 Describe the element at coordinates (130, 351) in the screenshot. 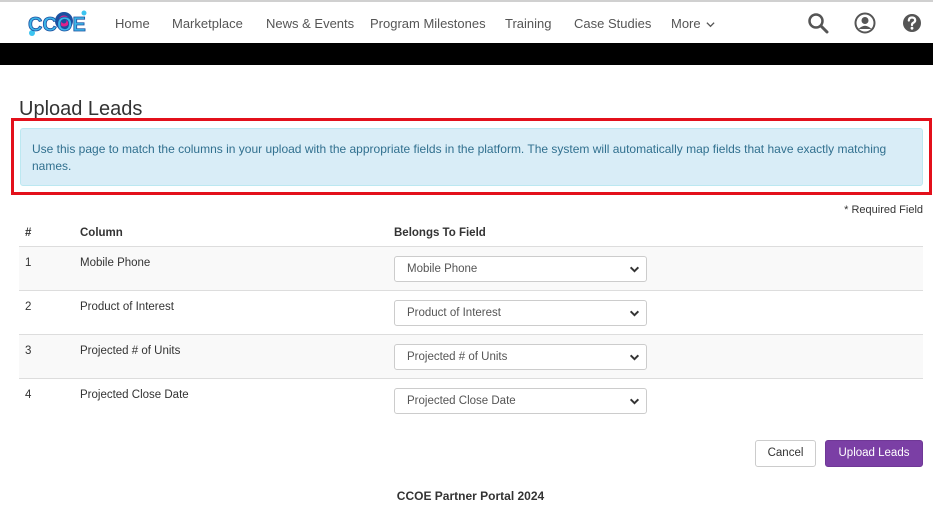

I see `row-column-name: Projected # of Units` at that location.